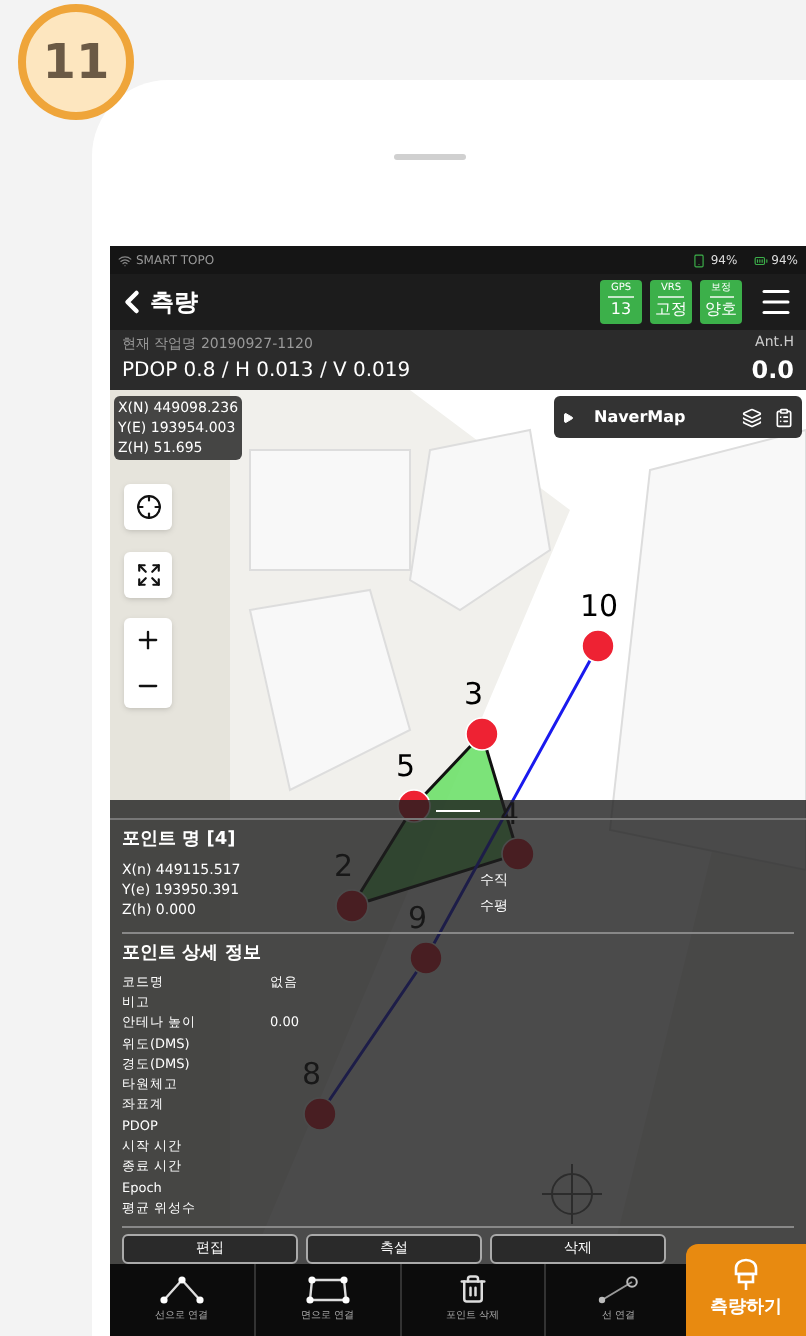 The image size is (806, 1336). I want to click on polygon-icon, so click(327, 1289).